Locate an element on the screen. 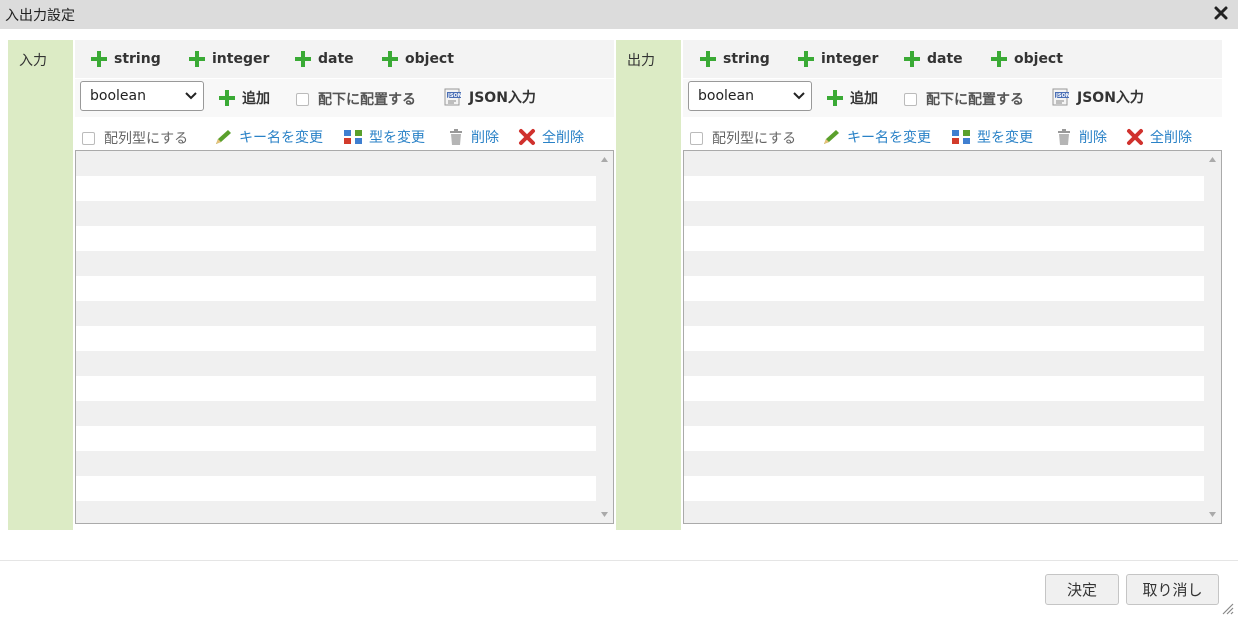 Image resolution: width=1238 pixels, height=619 pixels. ok-button: 決定 is located at coordinates (1082, 589).